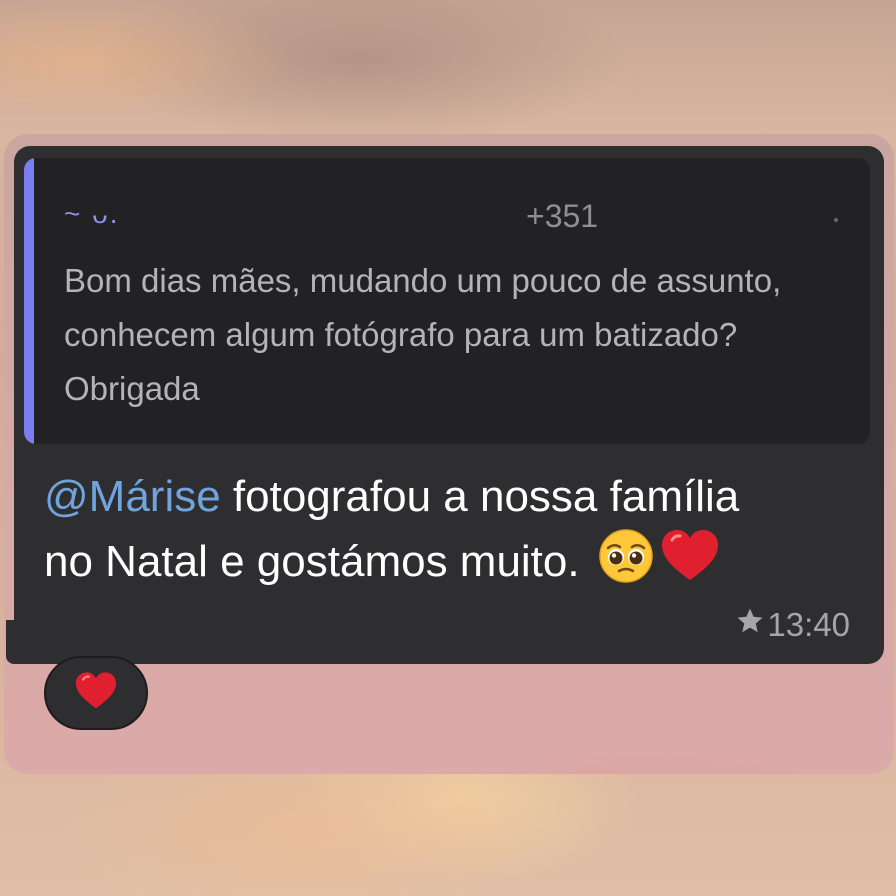 The width and height of the screenshot is (896, 896). Describe the element at coordinates (312, 562) in the screenshot. I see `message-text-line2: no Natal e gostámos muito.` at that location.